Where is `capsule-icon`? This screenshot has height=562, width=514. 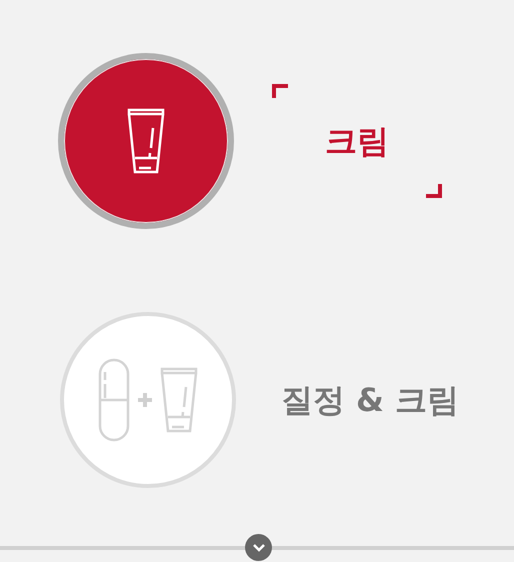 capsule-icon is located at coordinates (114, 400).